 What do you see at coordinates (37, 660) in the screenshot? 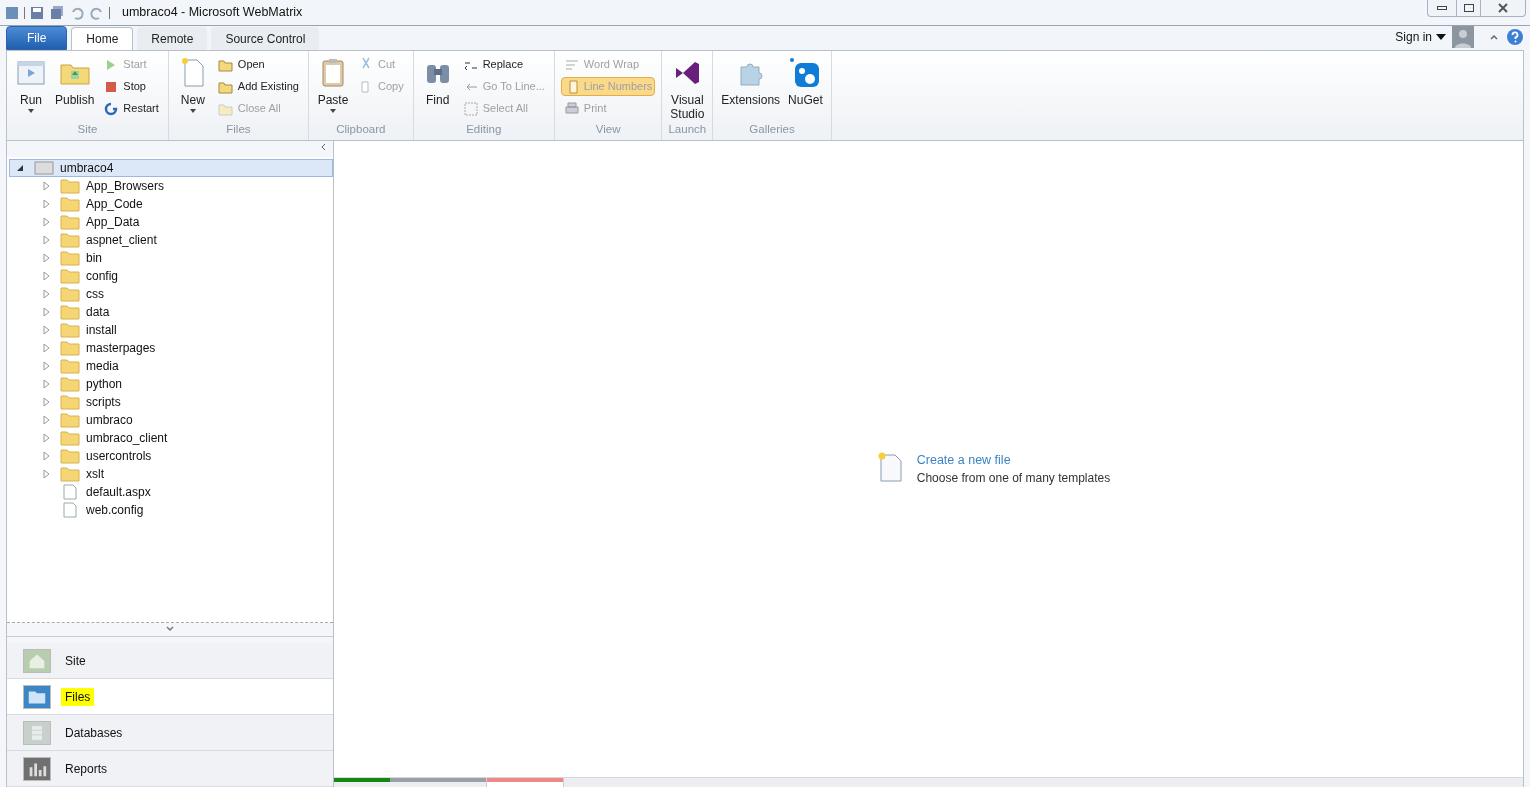
I see `house-icon` at bounding box center [37, 660].